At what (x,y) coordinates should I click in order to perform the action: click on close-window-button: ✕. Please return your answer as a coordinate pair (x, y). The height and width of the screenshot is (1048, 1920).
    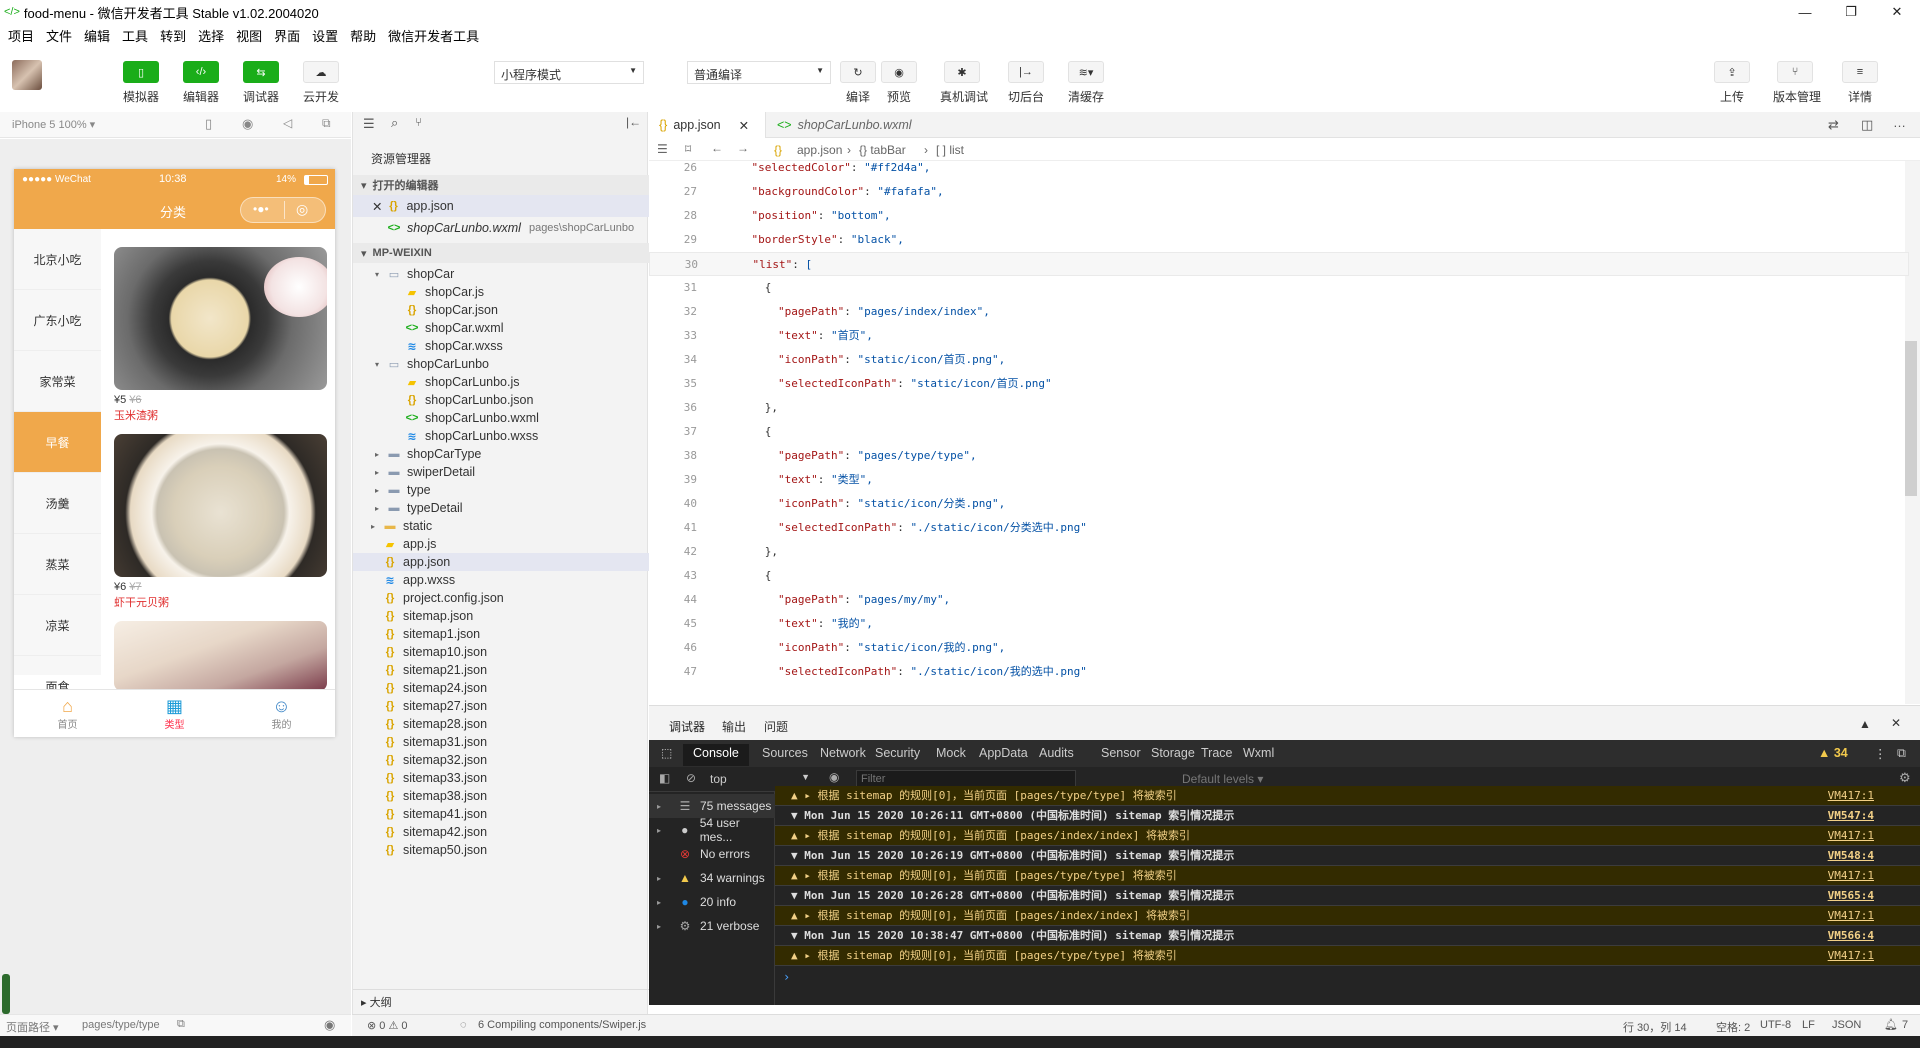
    Looking at the image, I should click on (1897, 12).